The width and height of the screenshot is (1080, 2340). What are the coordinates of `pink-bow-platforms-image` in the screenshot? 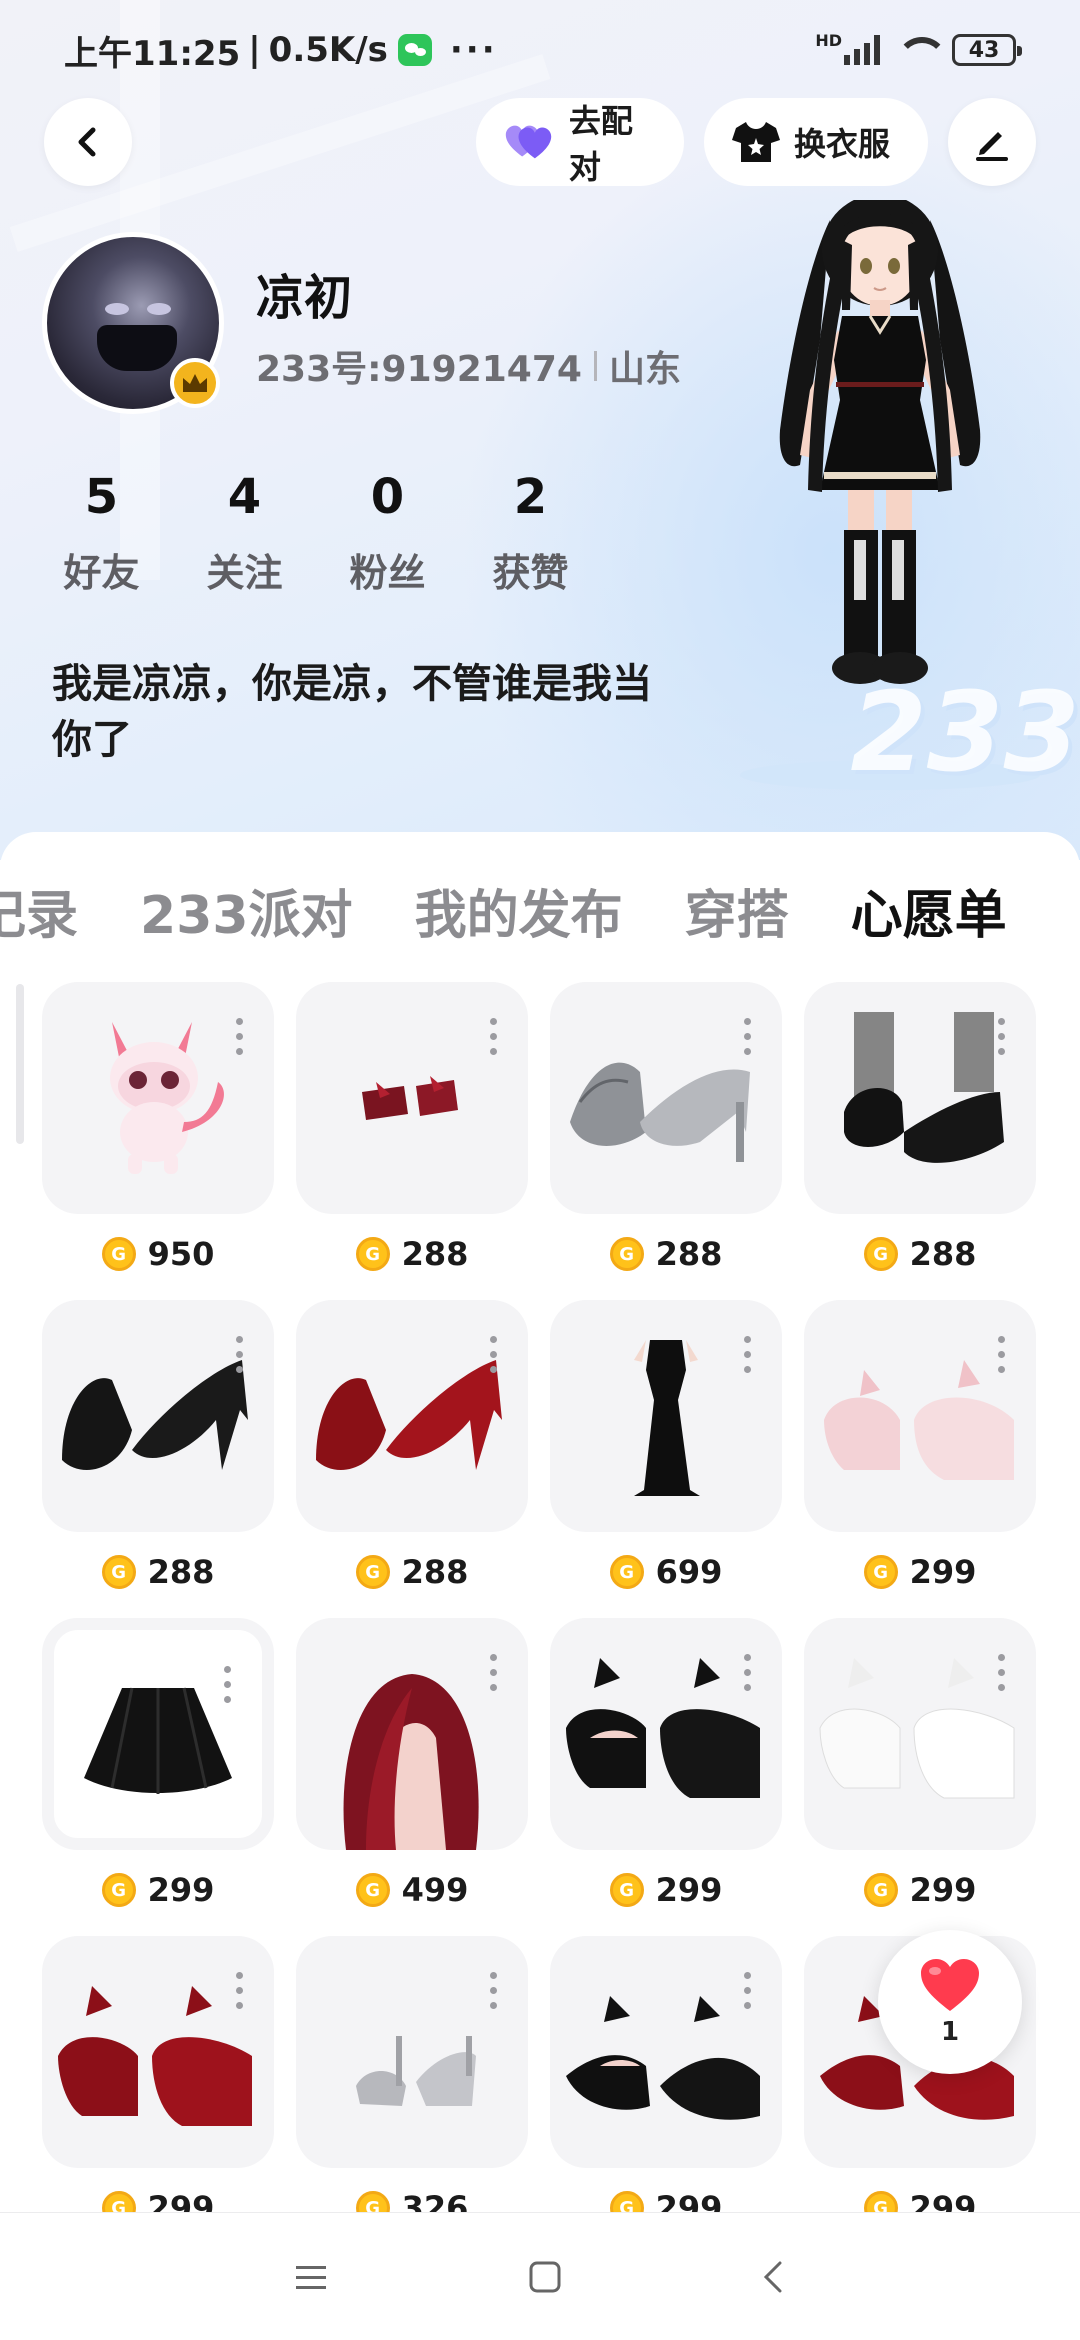 It's located at (919, 1420).